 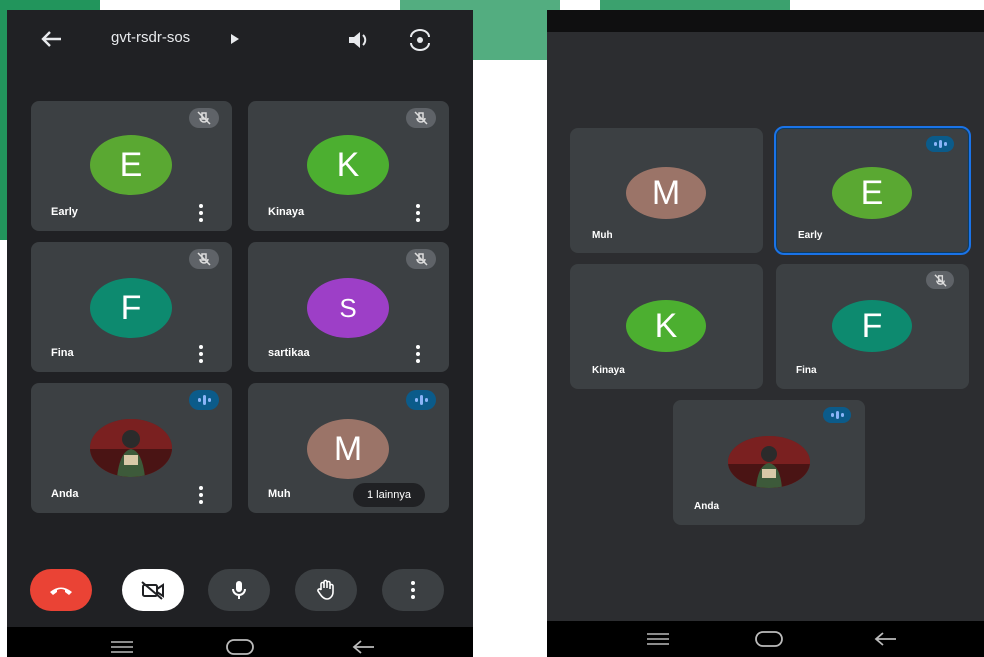 I want to click on switch-camera-icon, so click(x=420, y=40).